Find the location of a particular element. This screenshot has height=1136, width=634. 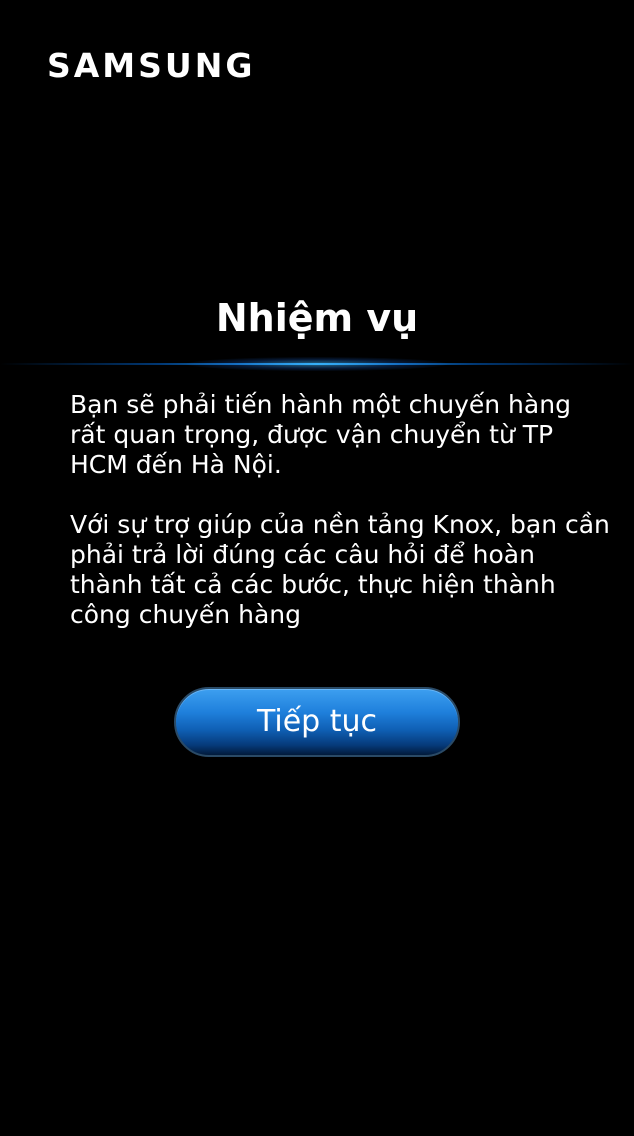

glow-divider-halo is located at coordinates (317, 364).